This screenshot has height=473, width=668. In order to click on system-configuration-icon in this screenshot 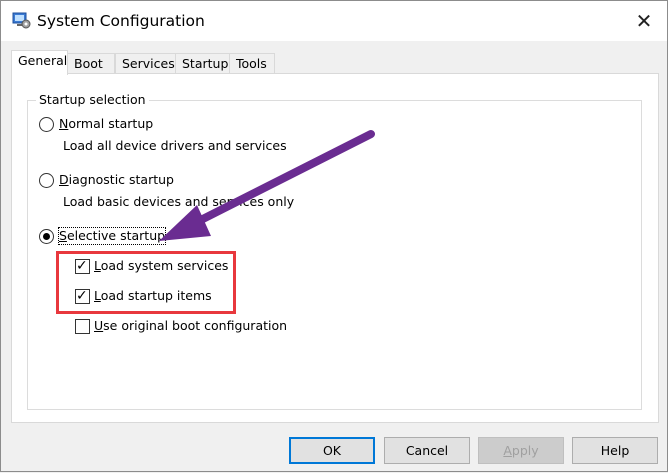, I will do `click(21, 20)`.